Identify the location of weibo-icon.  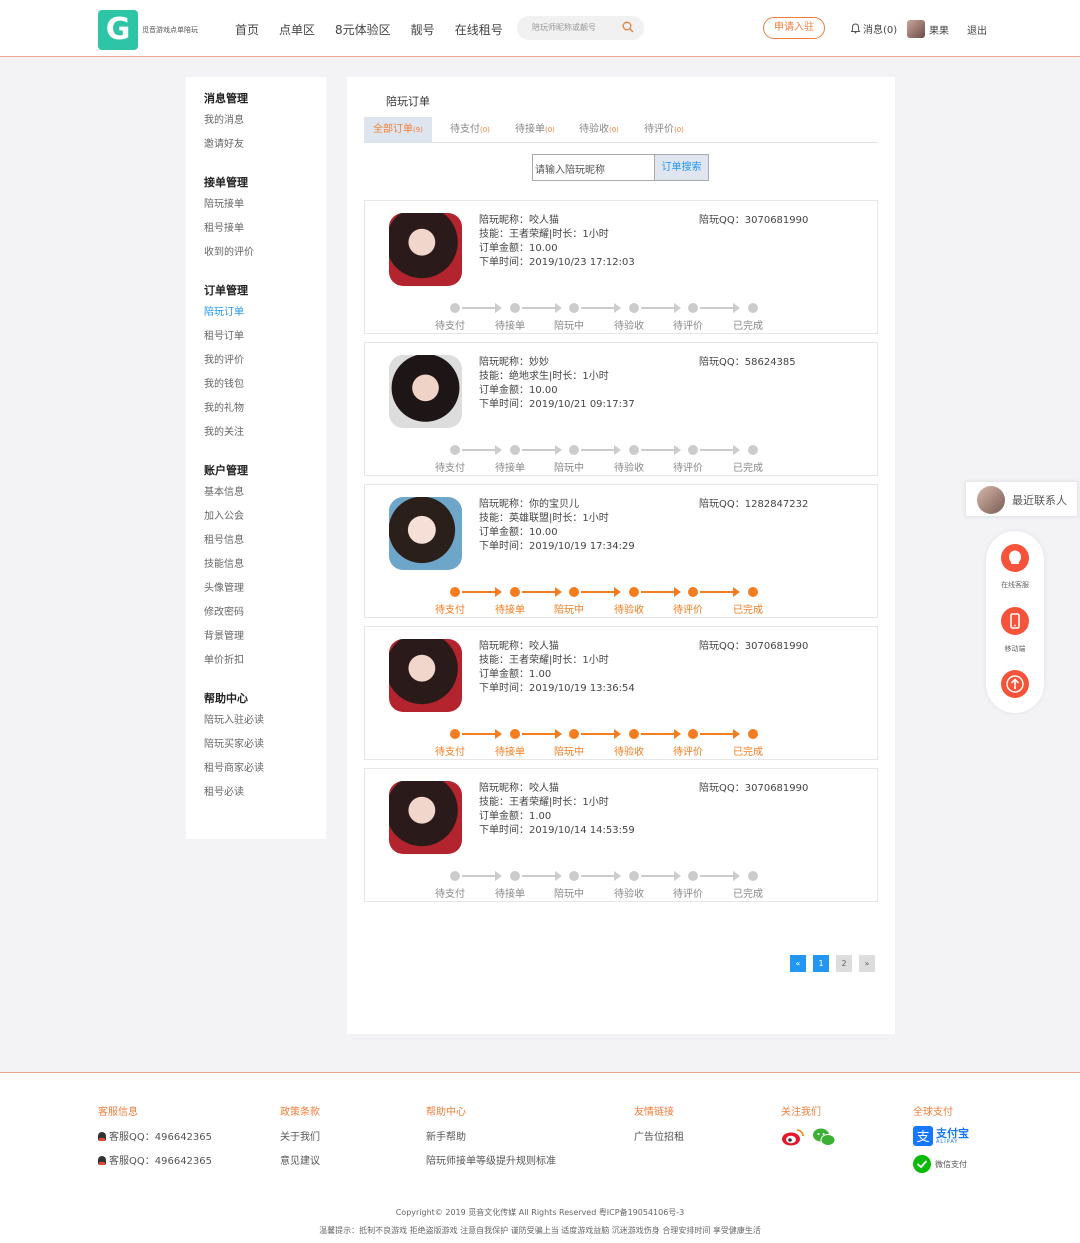
(793, 1137).